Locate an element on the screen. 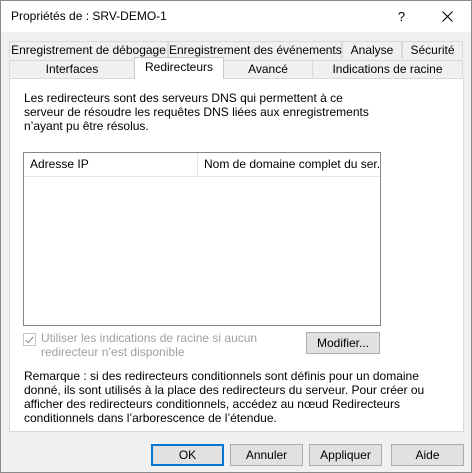 The width and height of the screenshot is (472, 473). title-close-button is located at coordinates (447, 16).